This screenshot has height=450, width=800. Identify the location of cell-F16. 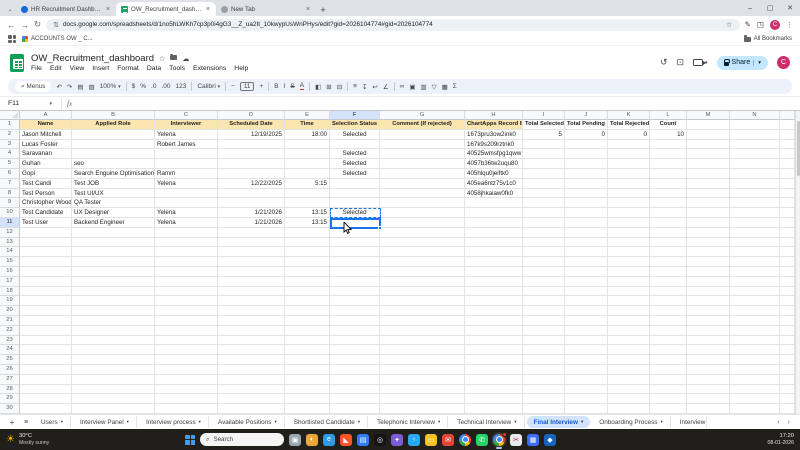
(355, 271).